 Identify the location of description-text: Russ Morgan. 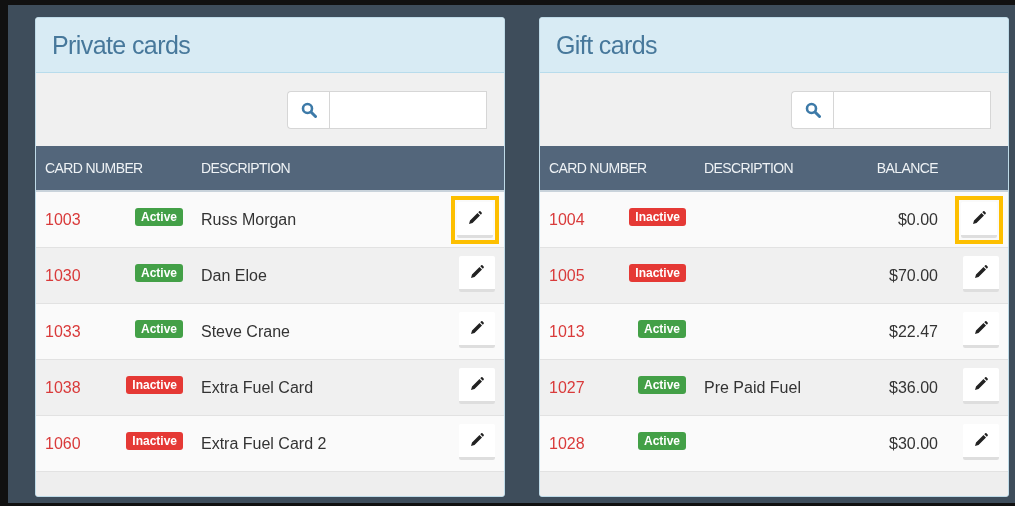
(249, 219).